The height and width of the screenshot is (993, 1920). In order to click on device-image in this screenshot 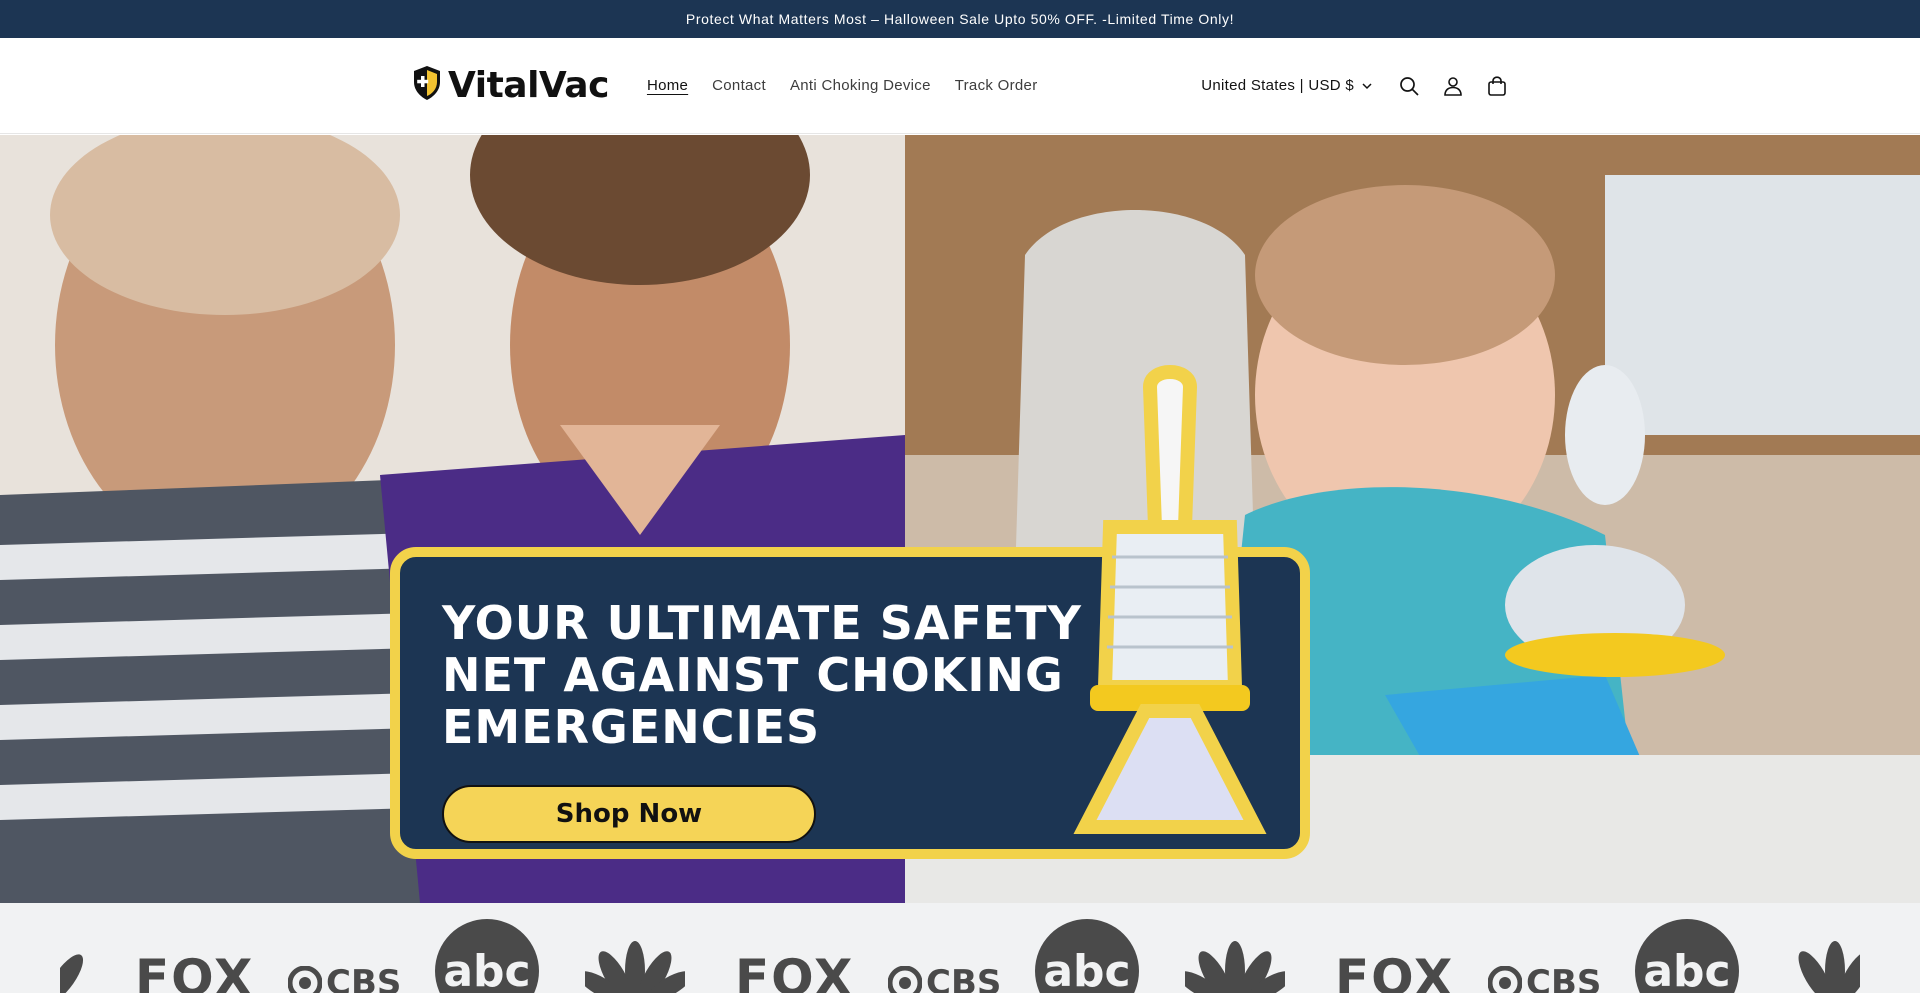, I will do `click(1170, 607)`.